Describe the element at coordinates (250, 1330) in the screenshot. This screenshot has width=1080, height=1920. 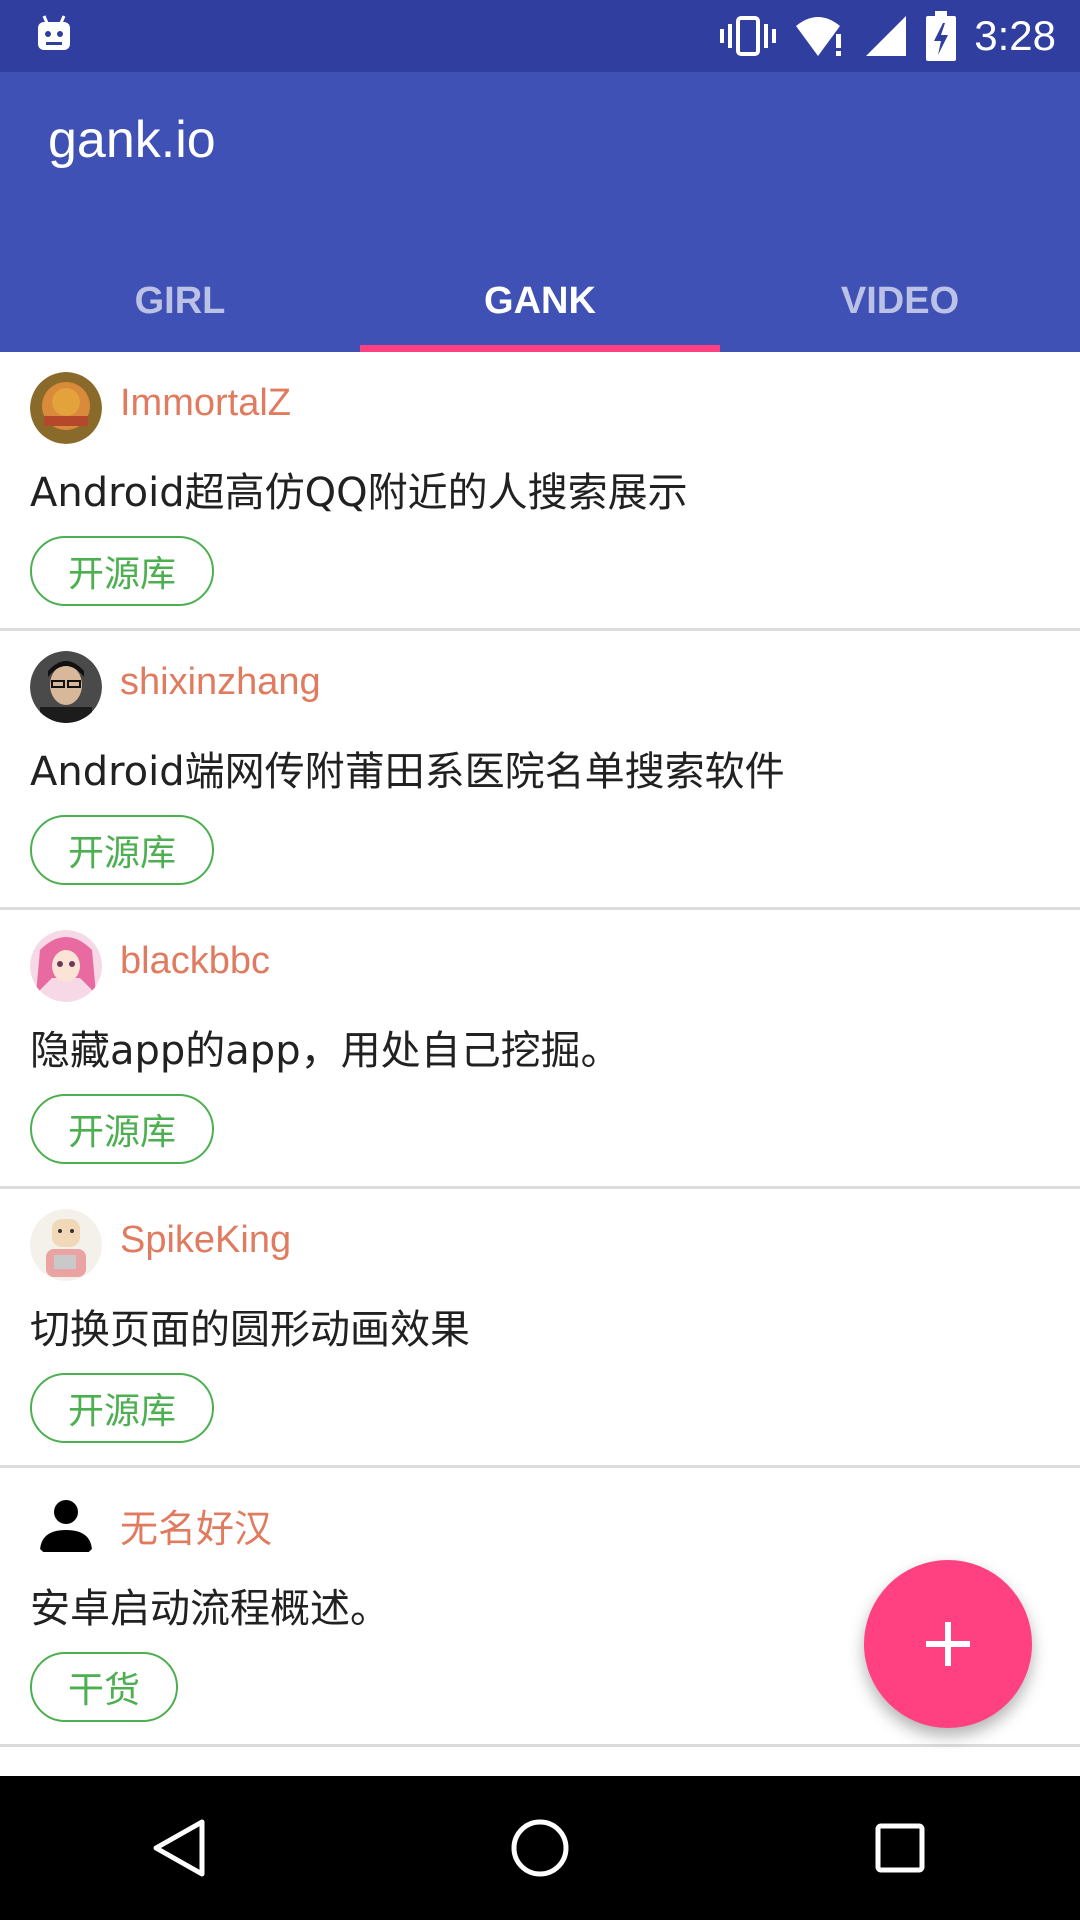
I see `item-title: 切换页面的圆形动画效果` at that location.